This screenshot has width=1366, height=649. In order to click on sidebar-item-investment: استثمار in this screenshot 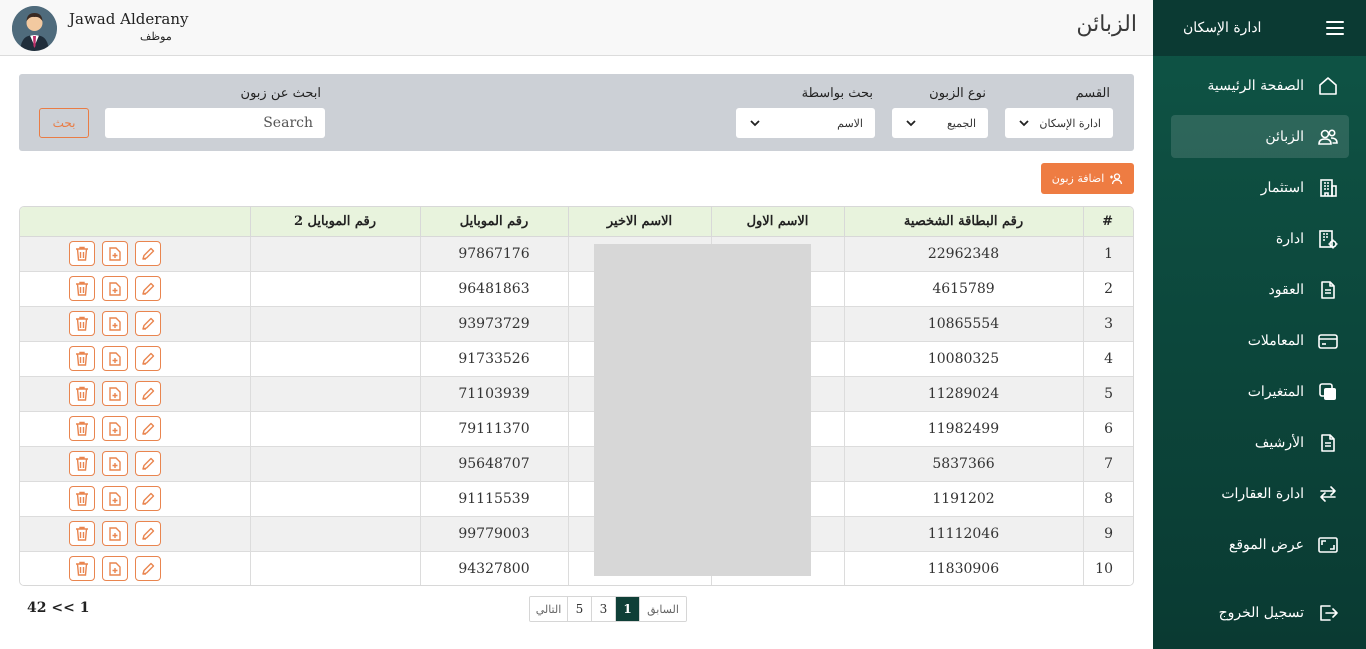, I will do `click(1260, 187)`.